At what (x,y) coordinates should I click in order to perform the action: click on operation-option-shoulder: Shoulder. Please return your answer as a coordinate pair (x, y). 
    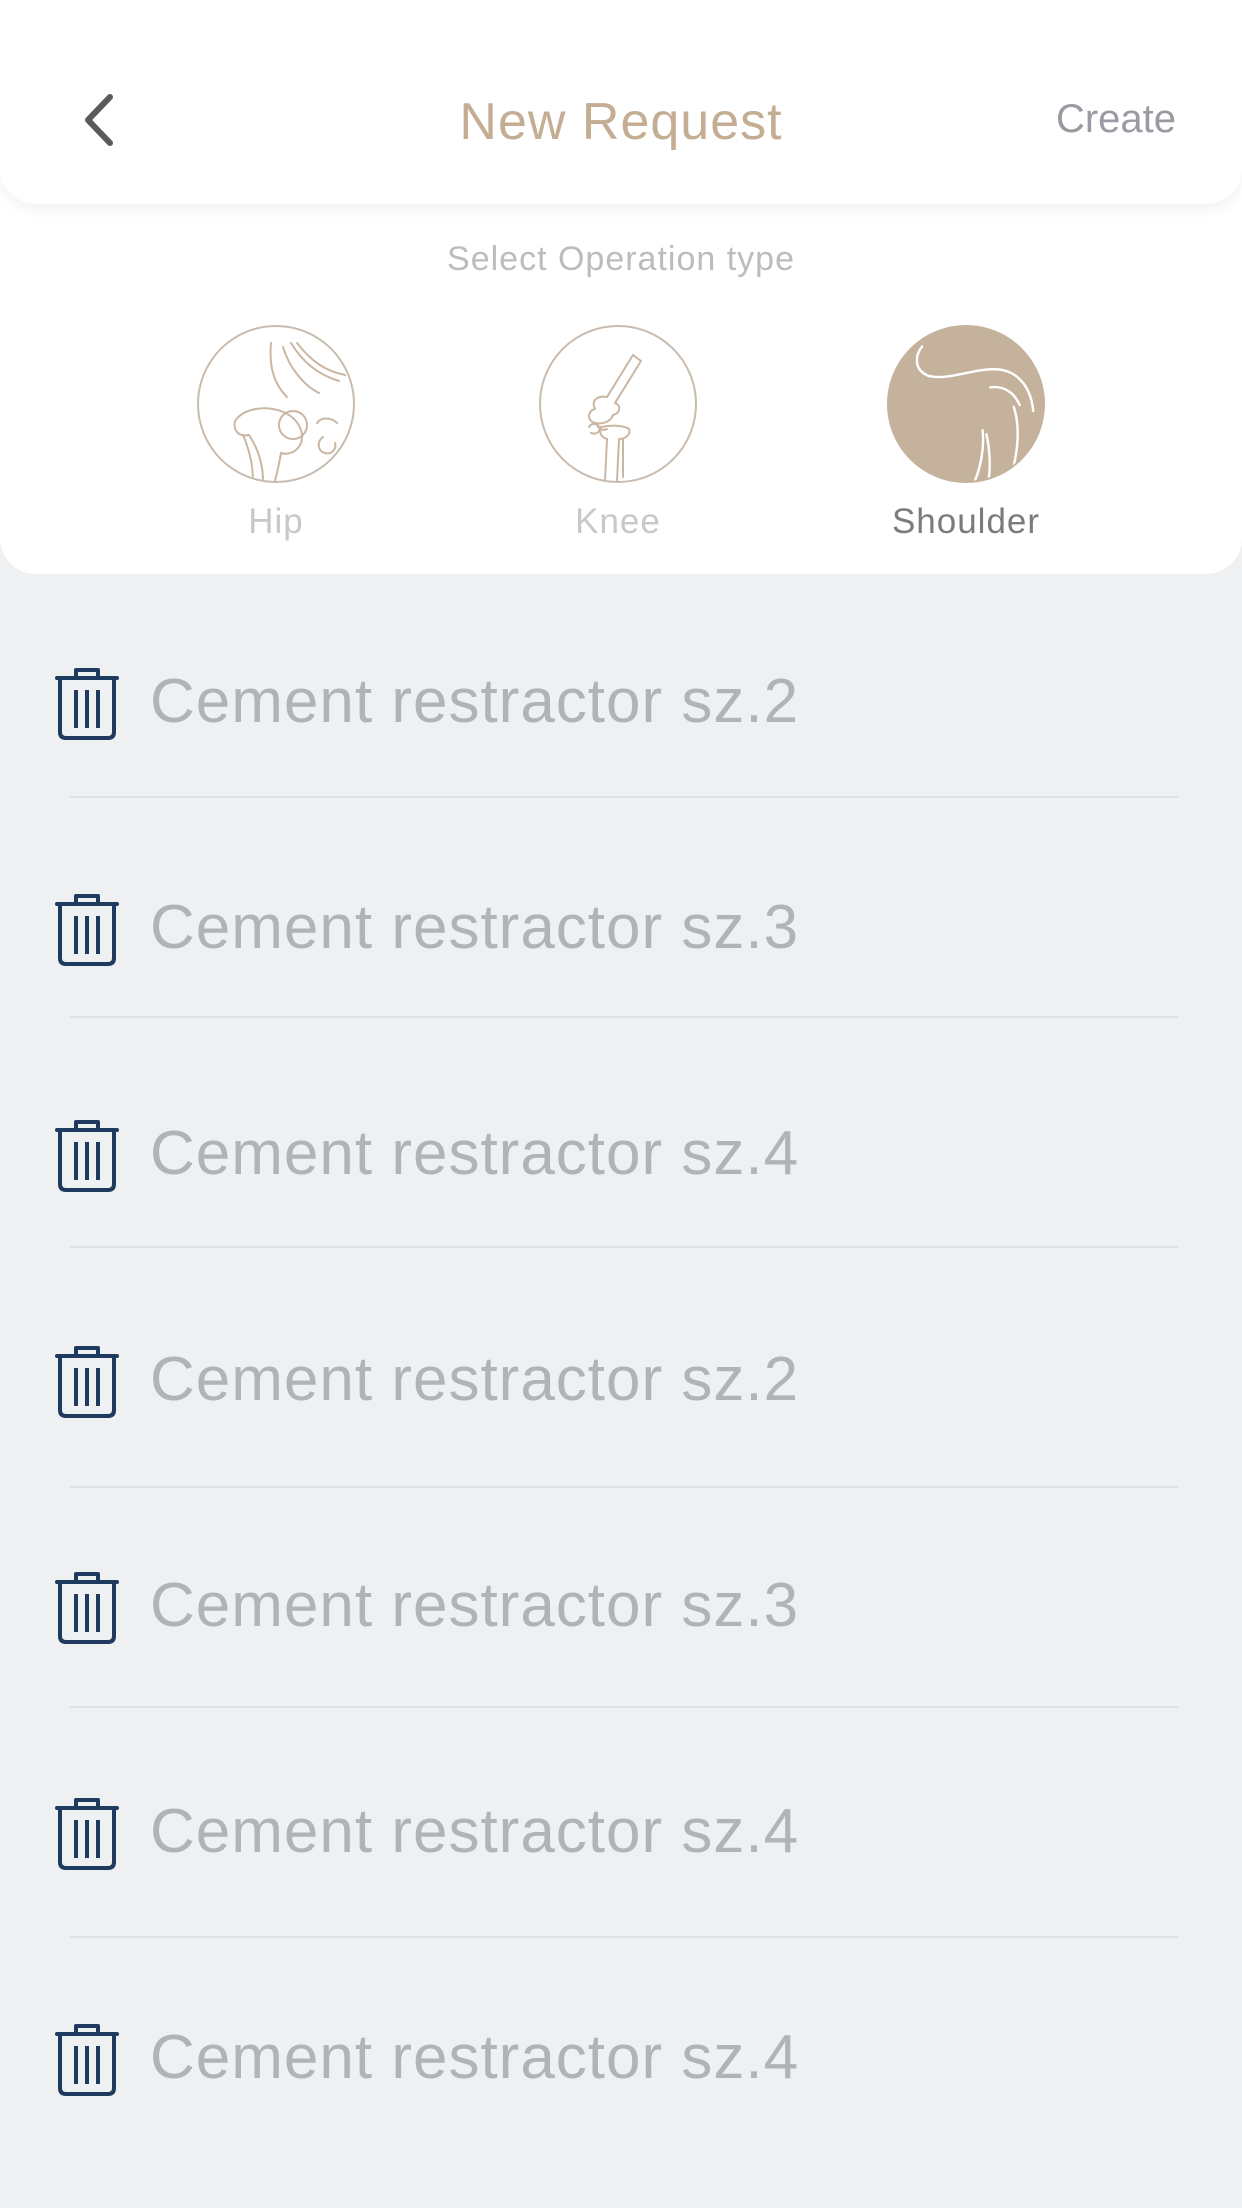
    Looking at the image, I should click on (966, 435).